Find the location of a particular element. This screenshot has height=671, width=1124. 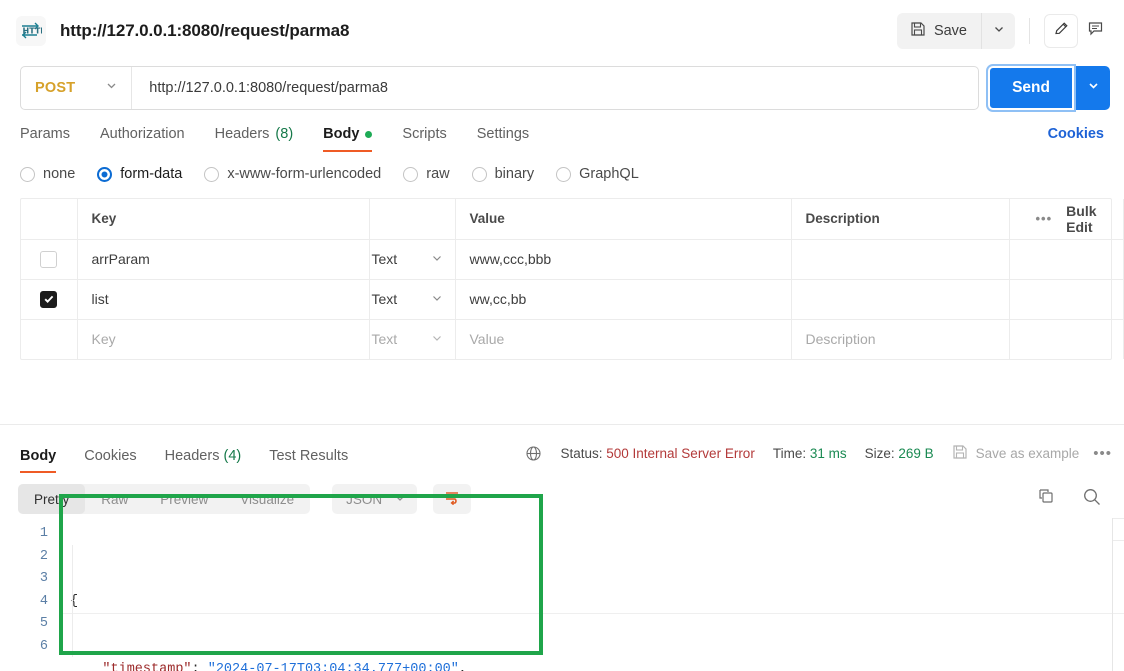

row-description-arrparam is located at coordinates (900, 259).